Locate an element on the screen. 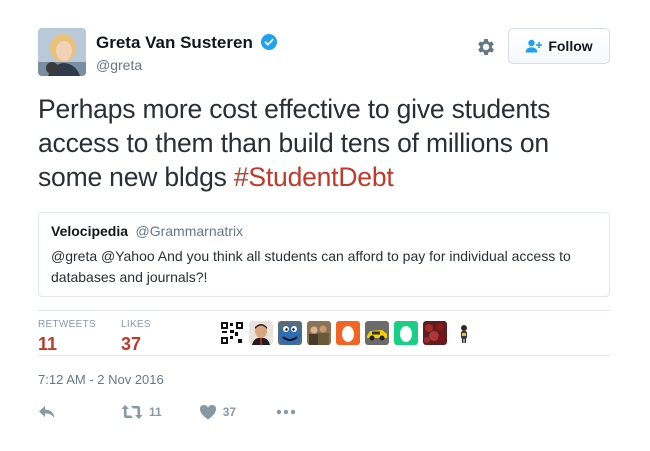 Image resolution: width=650 pixels, height=451 pixels. like-count: 37 is located at coordinates (229, 412).